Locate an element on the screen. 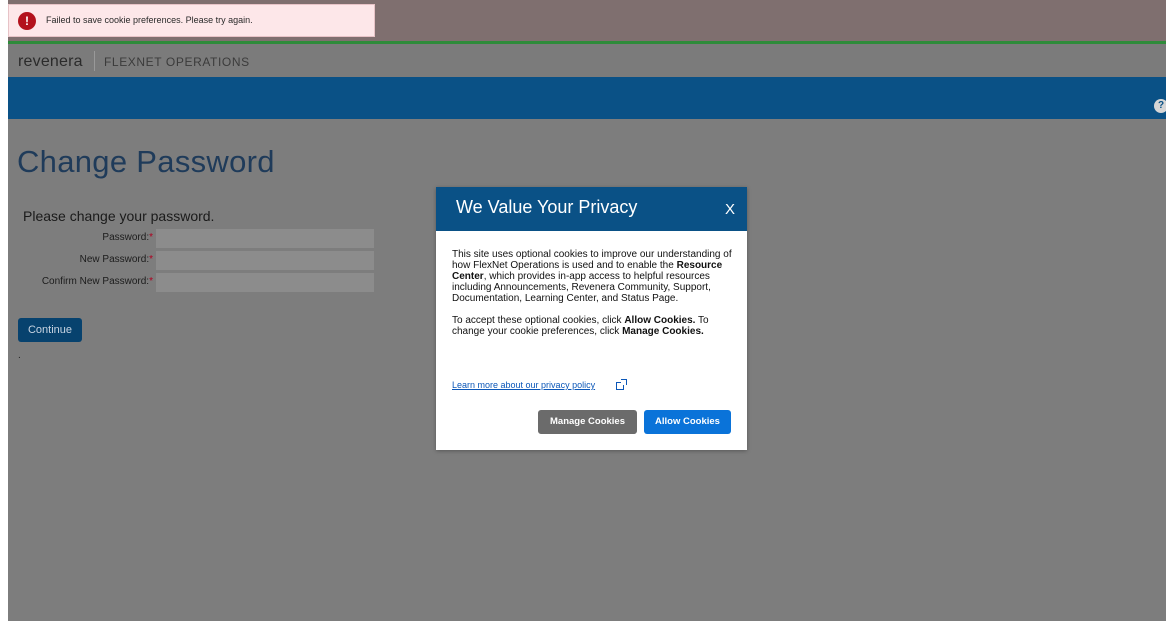  privacy-policy-link: Learn more about our privacy policy is located at coordinates (523, 385).